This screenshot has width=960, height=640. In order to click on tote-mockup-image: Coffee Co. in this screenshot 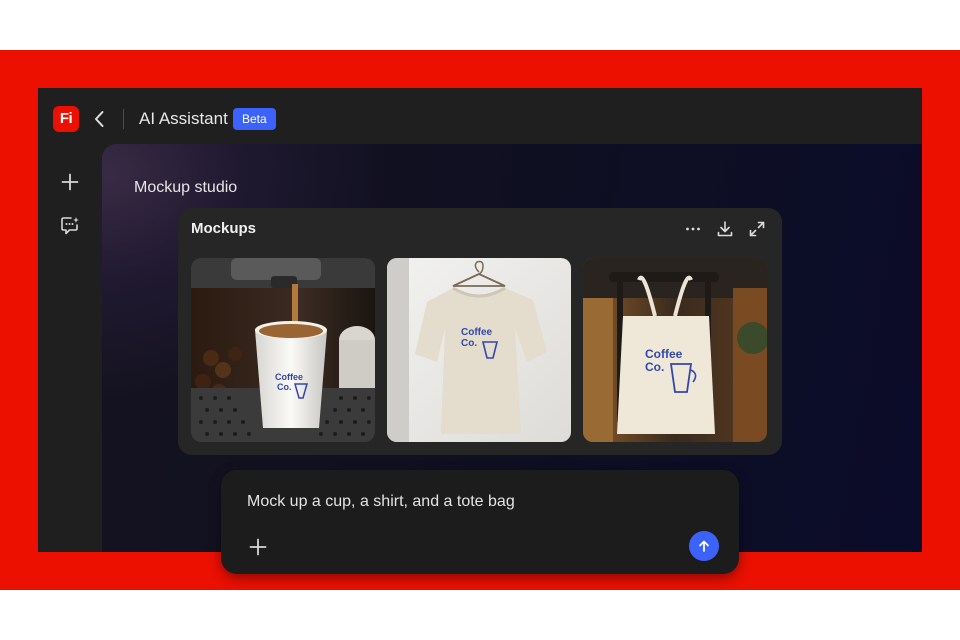, I will do `click(675, 350)`.